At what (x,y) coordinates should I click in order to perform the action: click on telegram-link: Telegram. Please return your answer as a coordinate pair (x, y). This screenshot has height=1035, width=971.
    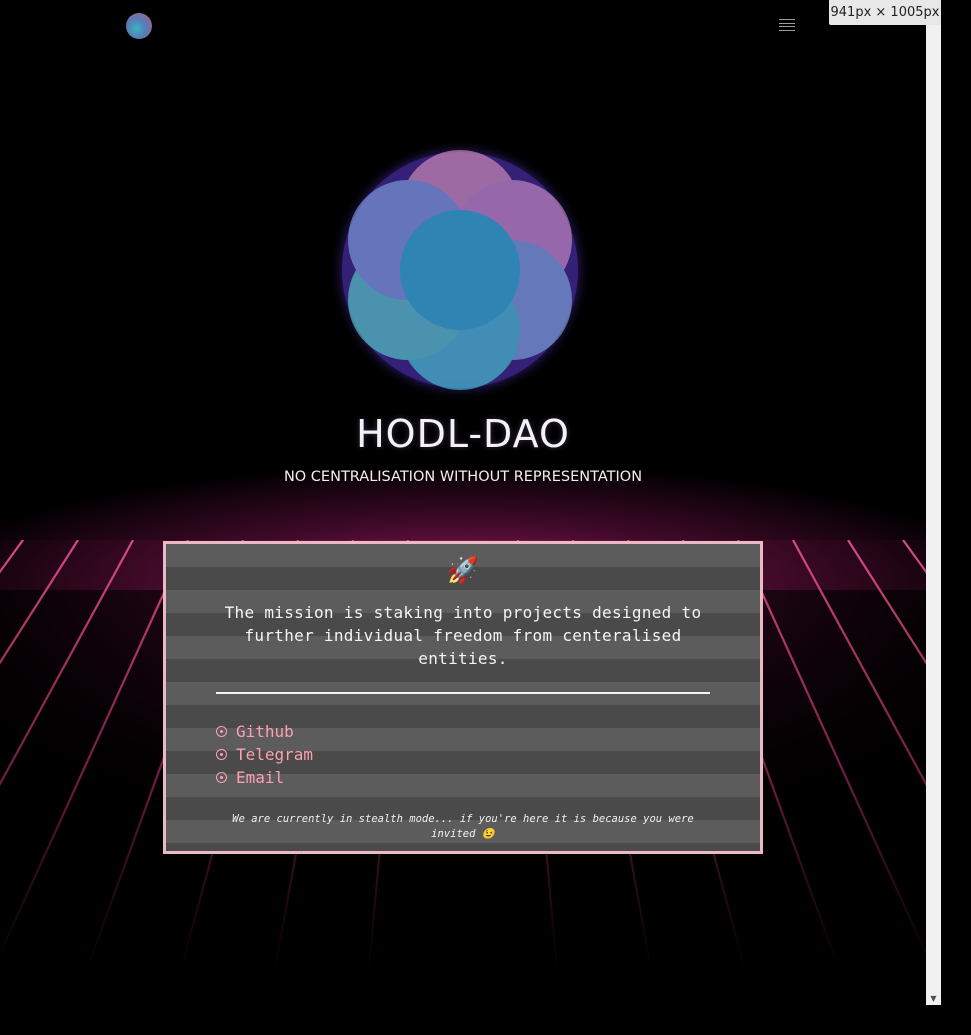
    Looking at the image, I should click on (264, 754).